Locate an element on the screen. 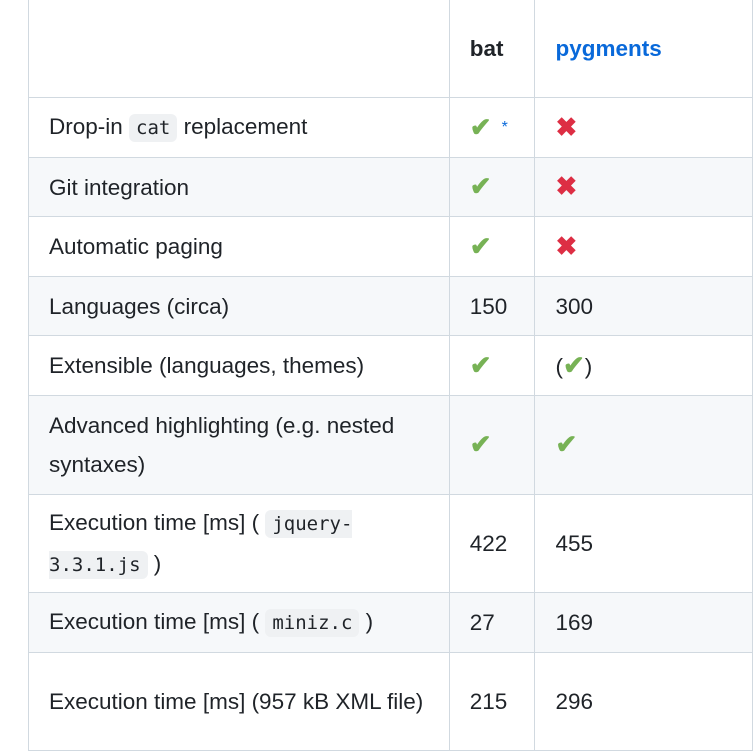 This screenshot has width=753, height=751. table-row: Execution time [ms] ( miniz.c ) 27 169 is located at coordinates (390, 622).